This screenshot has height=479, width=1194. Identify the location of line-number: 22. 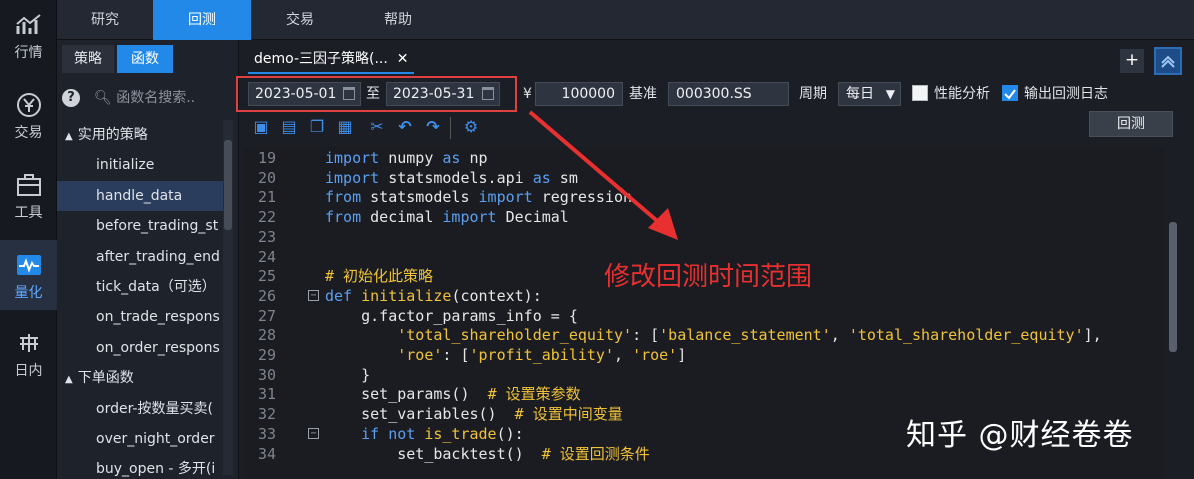
(267, 217).